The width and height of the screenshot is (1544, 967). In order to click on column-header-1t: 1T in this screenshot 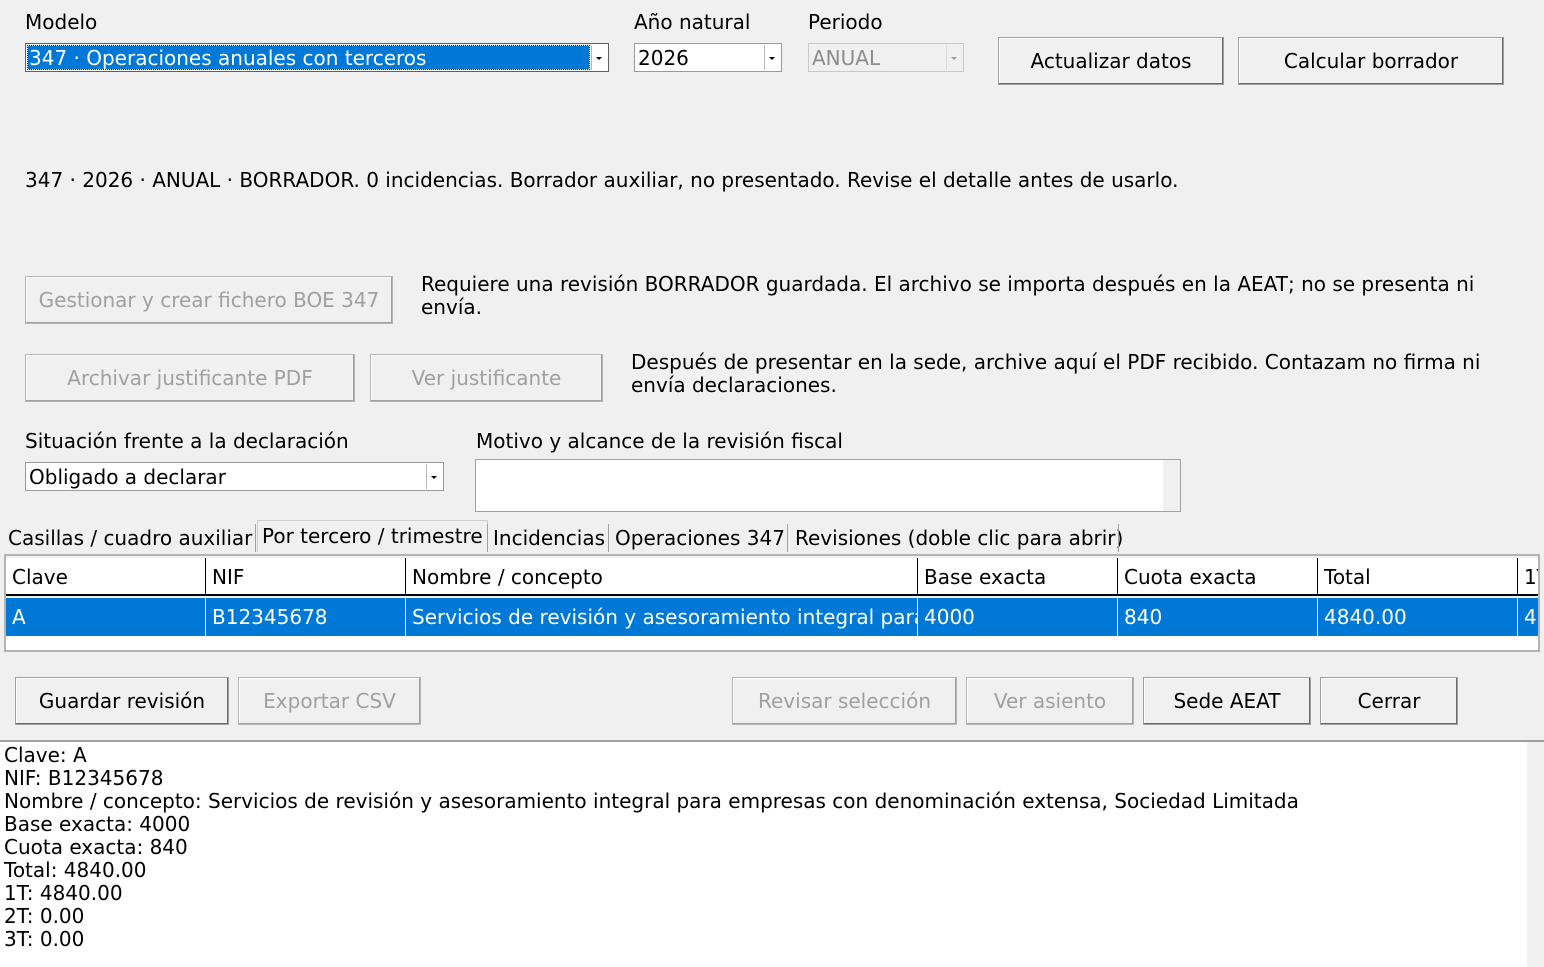, I will do `click(1528, 577)`.